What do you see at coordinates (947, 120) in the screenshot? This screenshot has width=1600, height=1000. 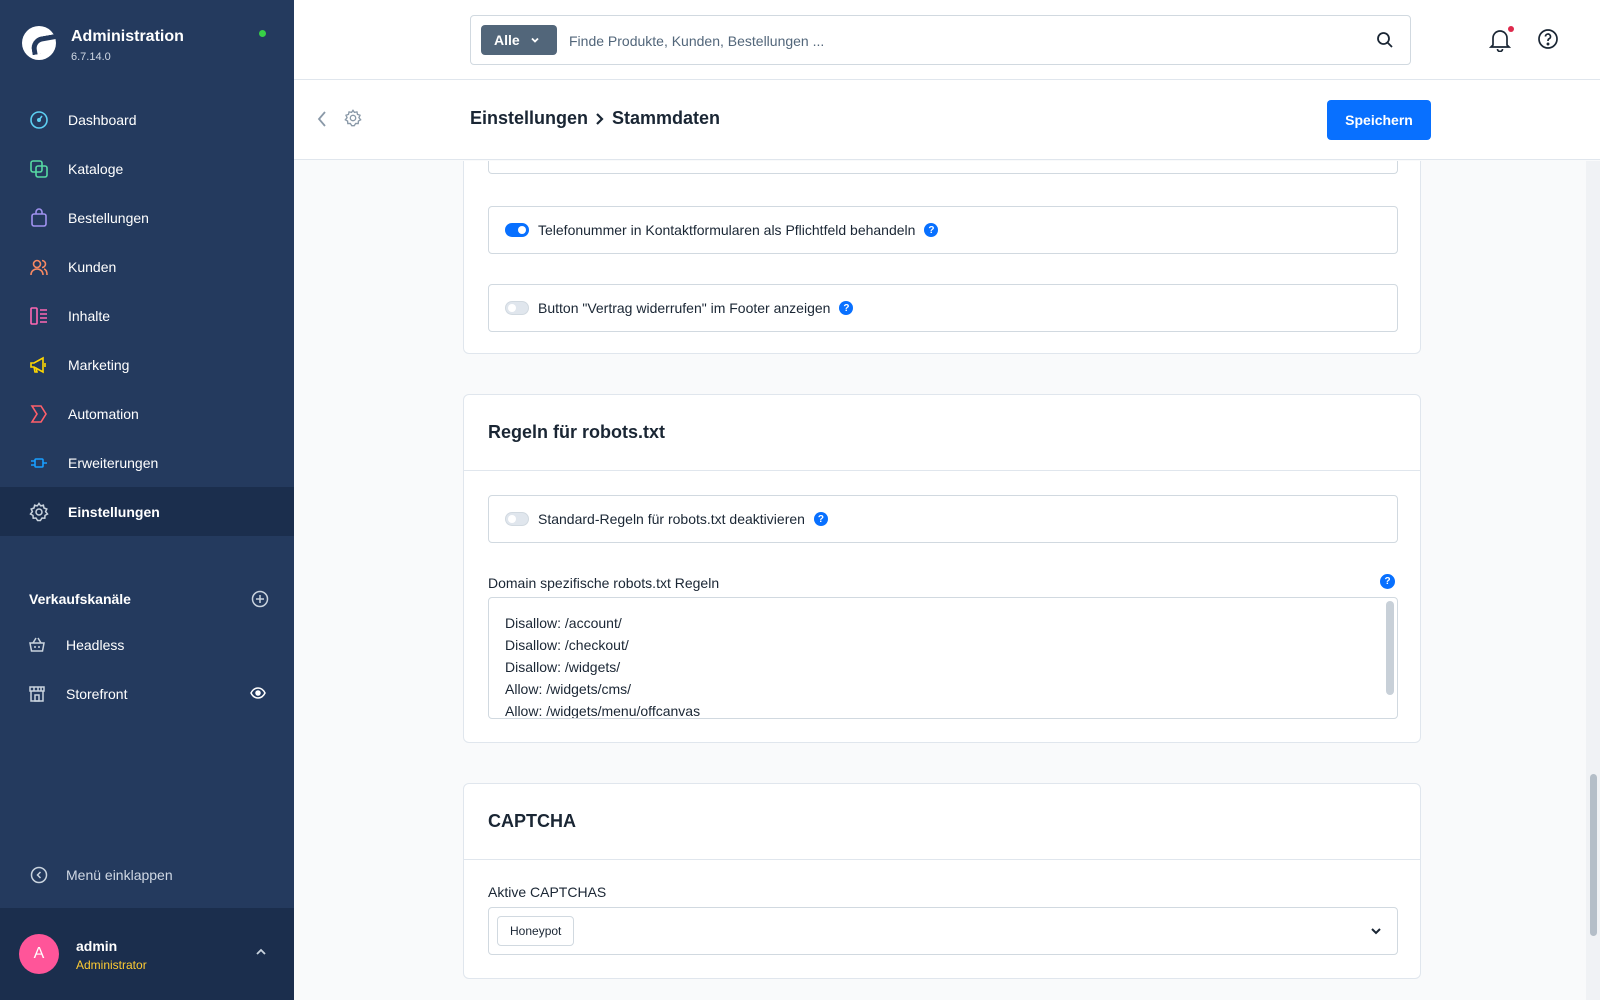 I see `smart-bar: Einstellungen Stammdaten Speichern` at bounding box center [947, 120].